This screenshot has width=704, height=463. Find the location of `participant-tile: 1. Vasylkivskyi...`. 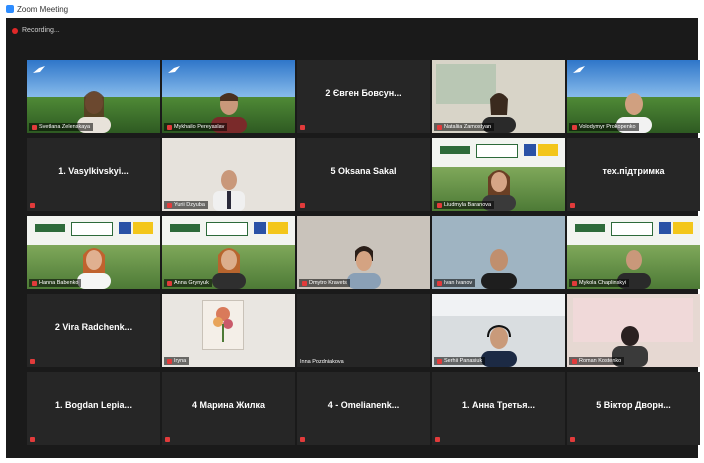

participant-tile: 1. Vasylkivskyi... is located at coordinates (93, 174).